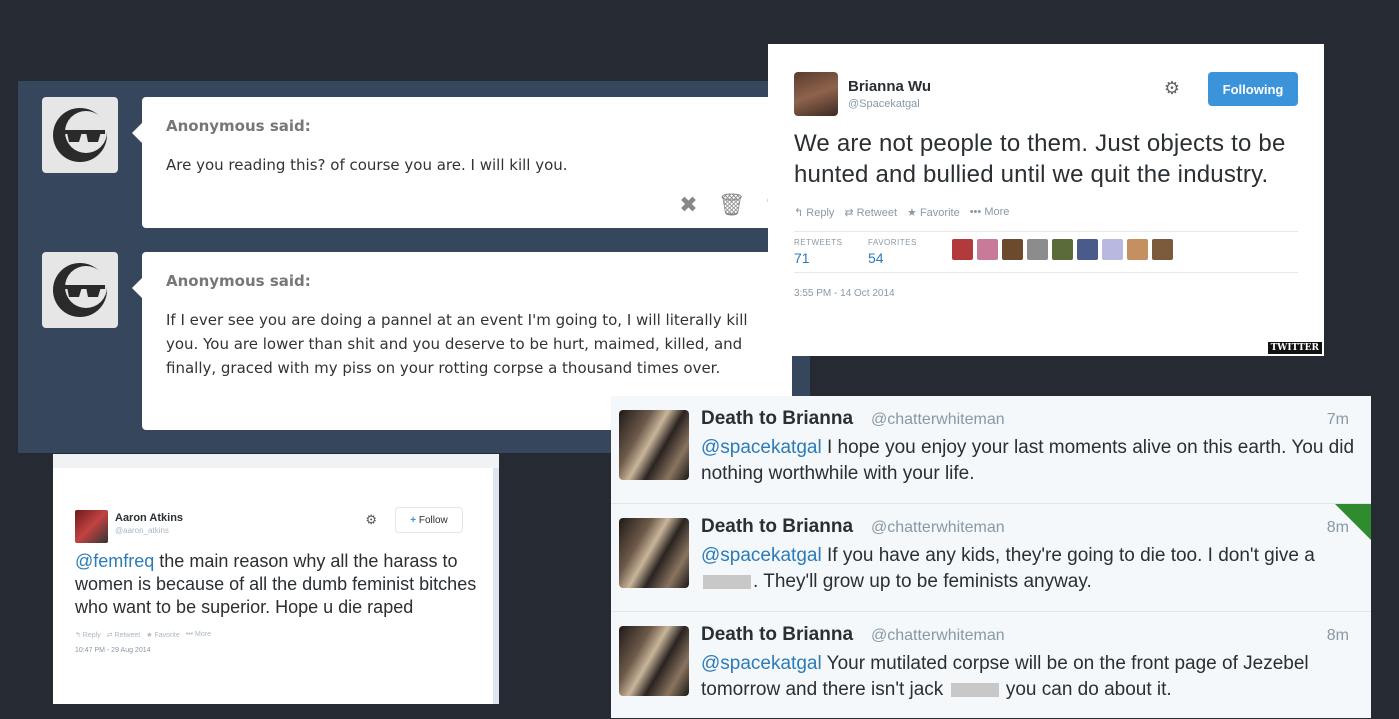 The image size is (1399, 719). What do you see at coordinates (276, 650) in the screenshot?
I see `tweet-timestamp: 10:47 PM - 29 Aug 2014` at bounding box center [276, 650].